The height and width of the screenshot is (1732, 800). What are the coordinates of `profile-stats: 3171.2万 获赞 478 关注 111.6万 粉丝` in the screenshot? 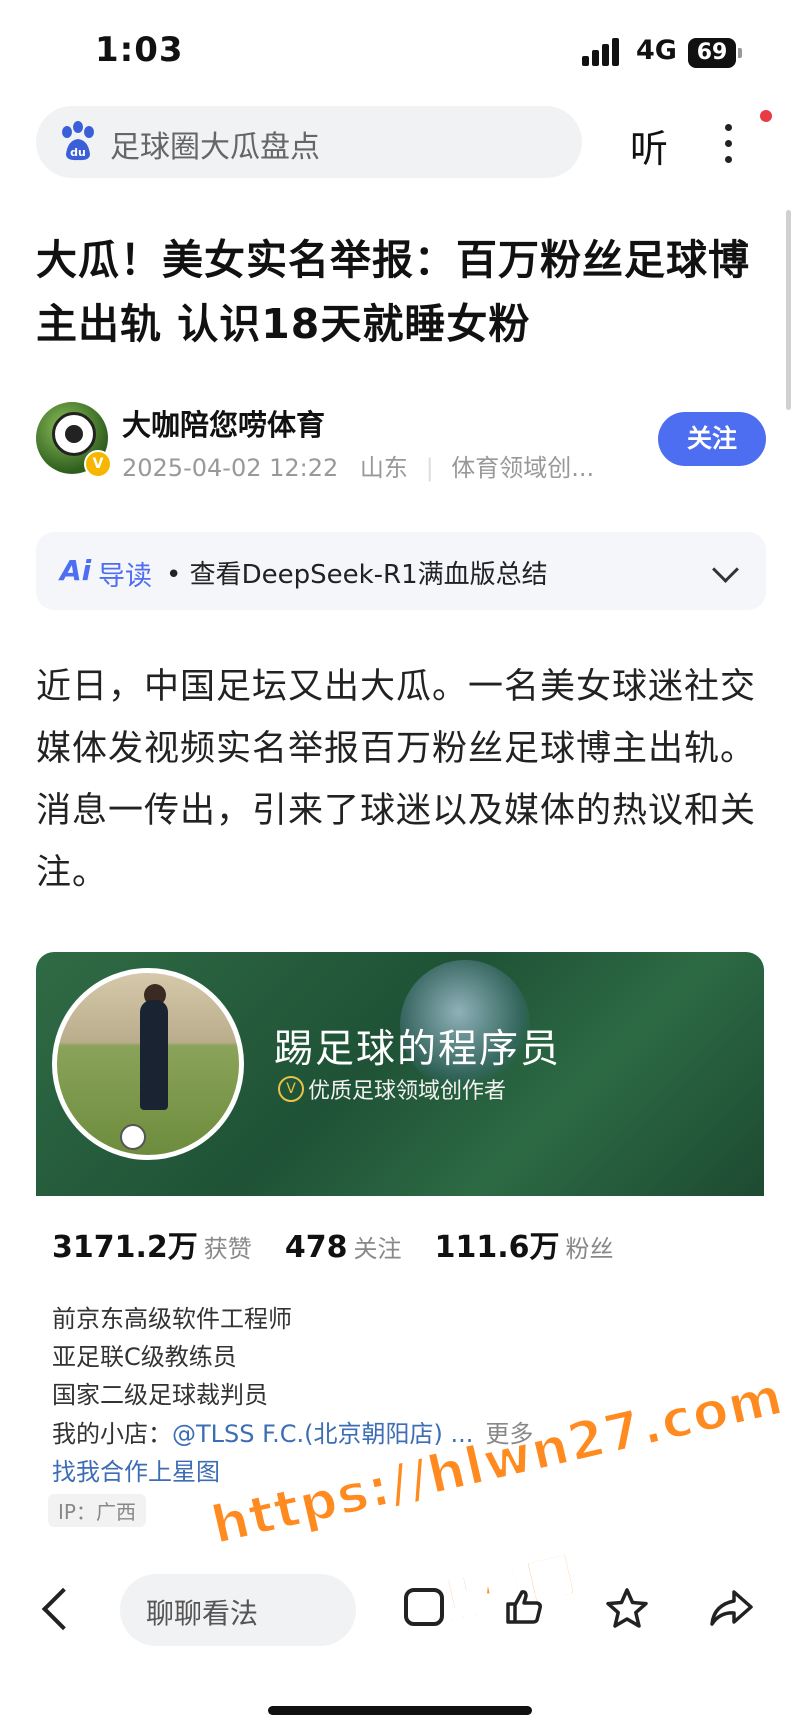 It's located at (347, 1244).